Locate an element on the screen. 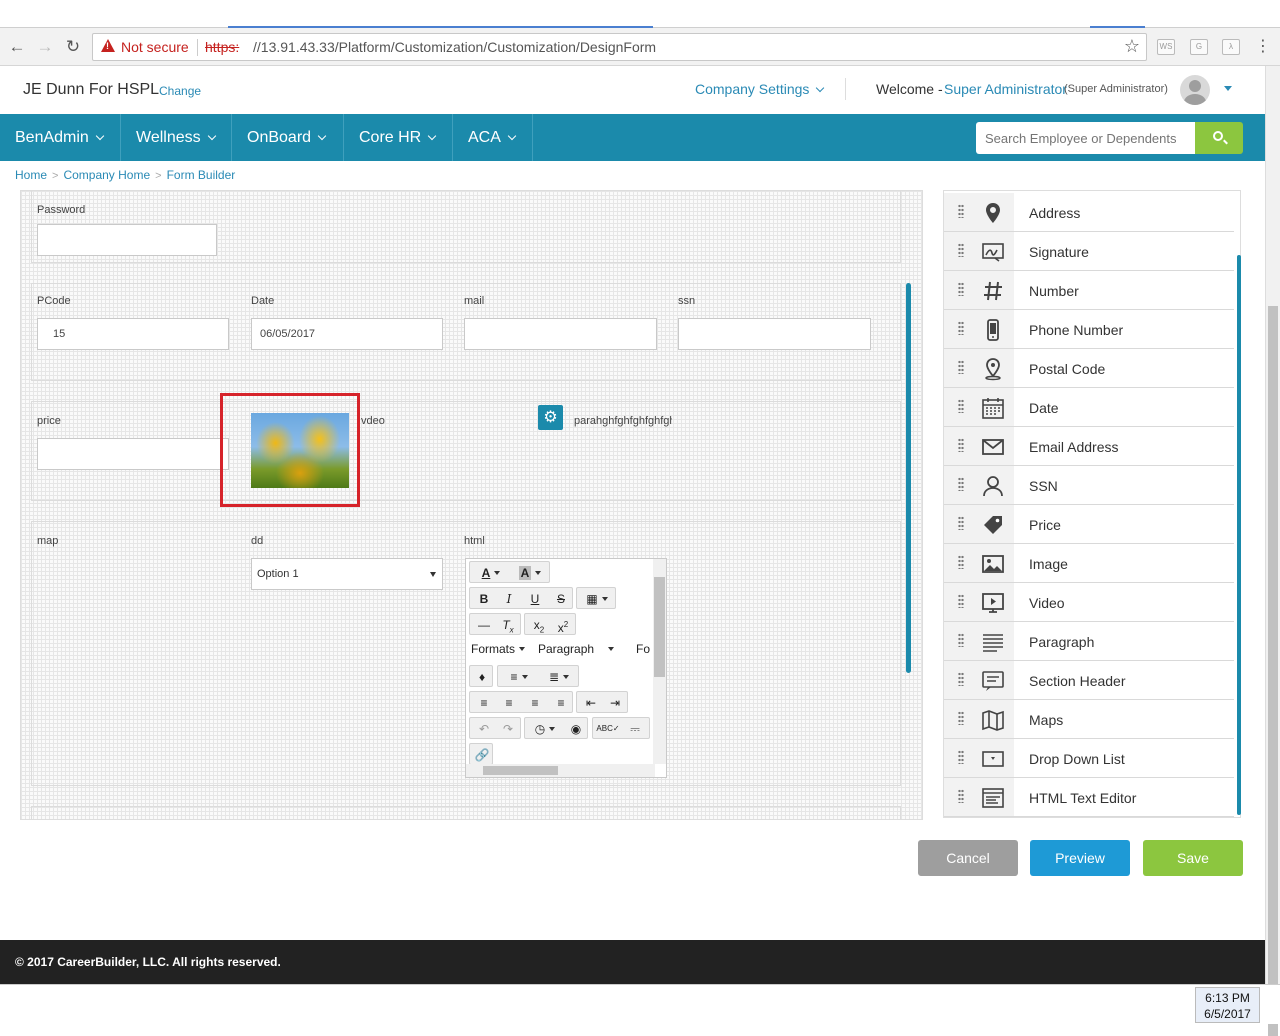 The width and height of the screenshot is (1280, 1036). palette-item-section-header: Section Header is located at coordinates (1089, 680).